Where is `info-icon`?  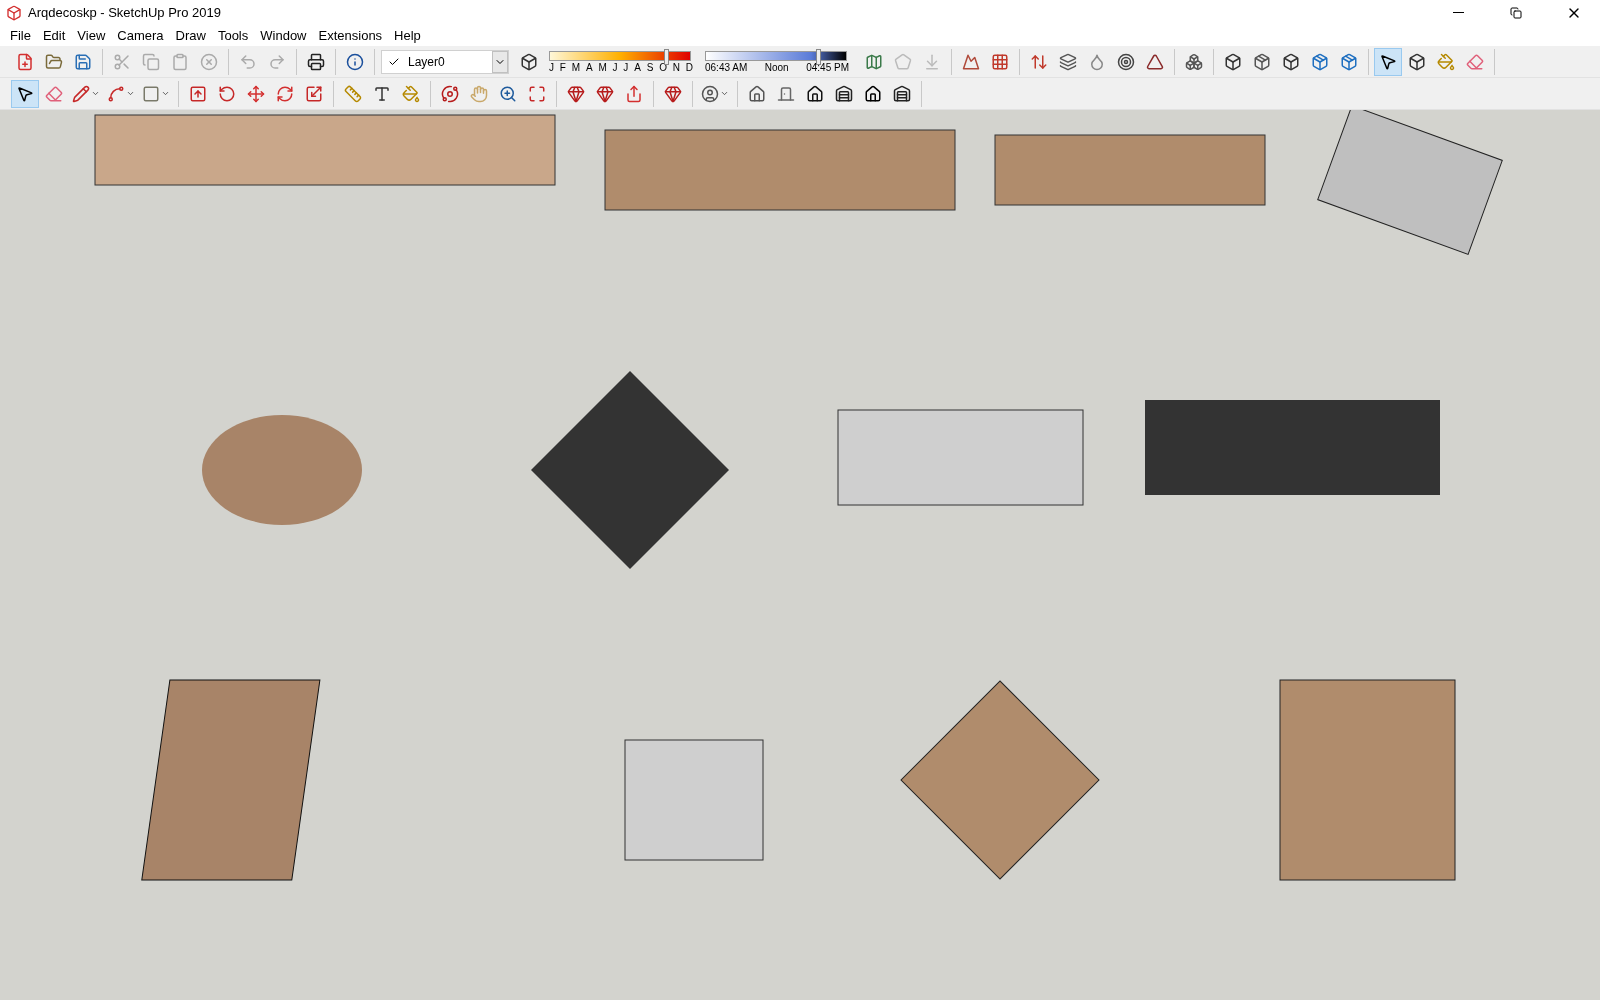 info-icon is located at coordinates (355, 61).